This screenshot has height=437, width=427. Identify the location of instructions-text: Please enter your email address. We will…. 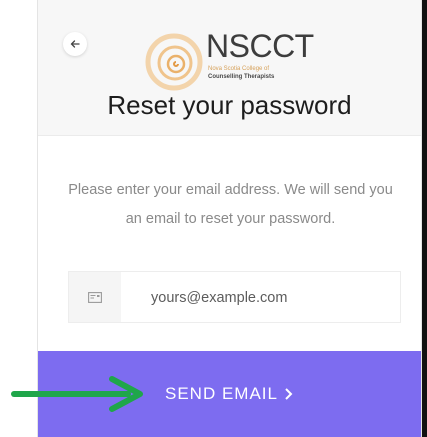
(230, 204).